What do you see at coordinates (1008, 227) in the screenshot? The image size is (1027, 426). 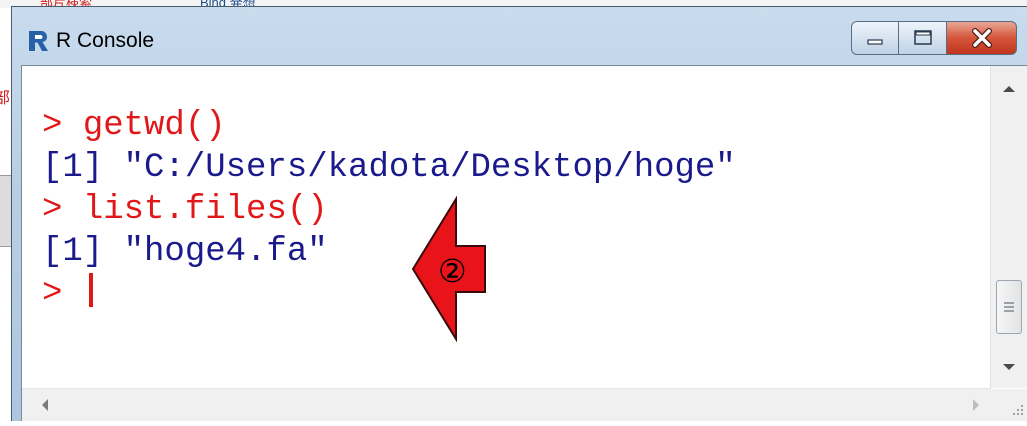 I see `vertical-scrollbar` at bounding box center [1008, 227].